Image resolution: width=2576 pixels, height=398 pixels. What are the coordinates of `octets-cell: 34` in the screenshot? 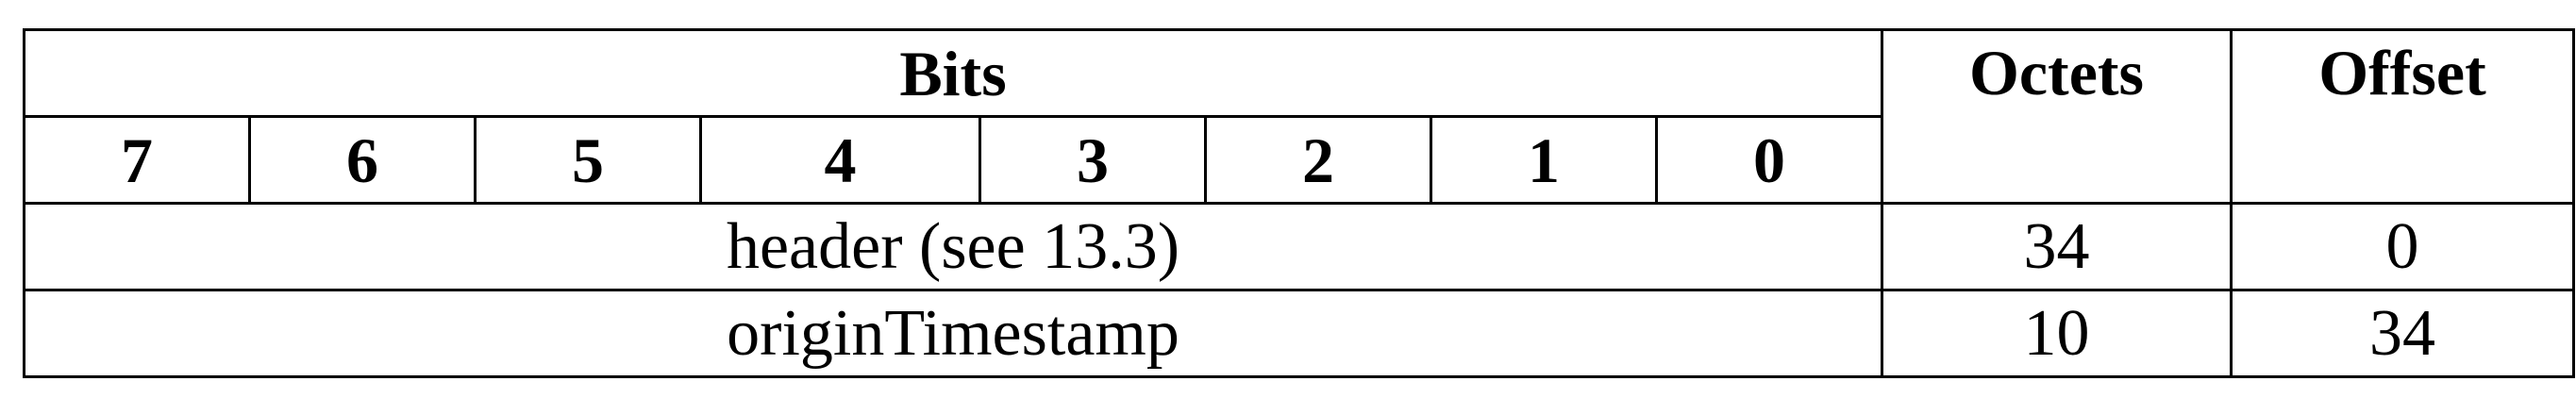 It's located at (2057, 246).